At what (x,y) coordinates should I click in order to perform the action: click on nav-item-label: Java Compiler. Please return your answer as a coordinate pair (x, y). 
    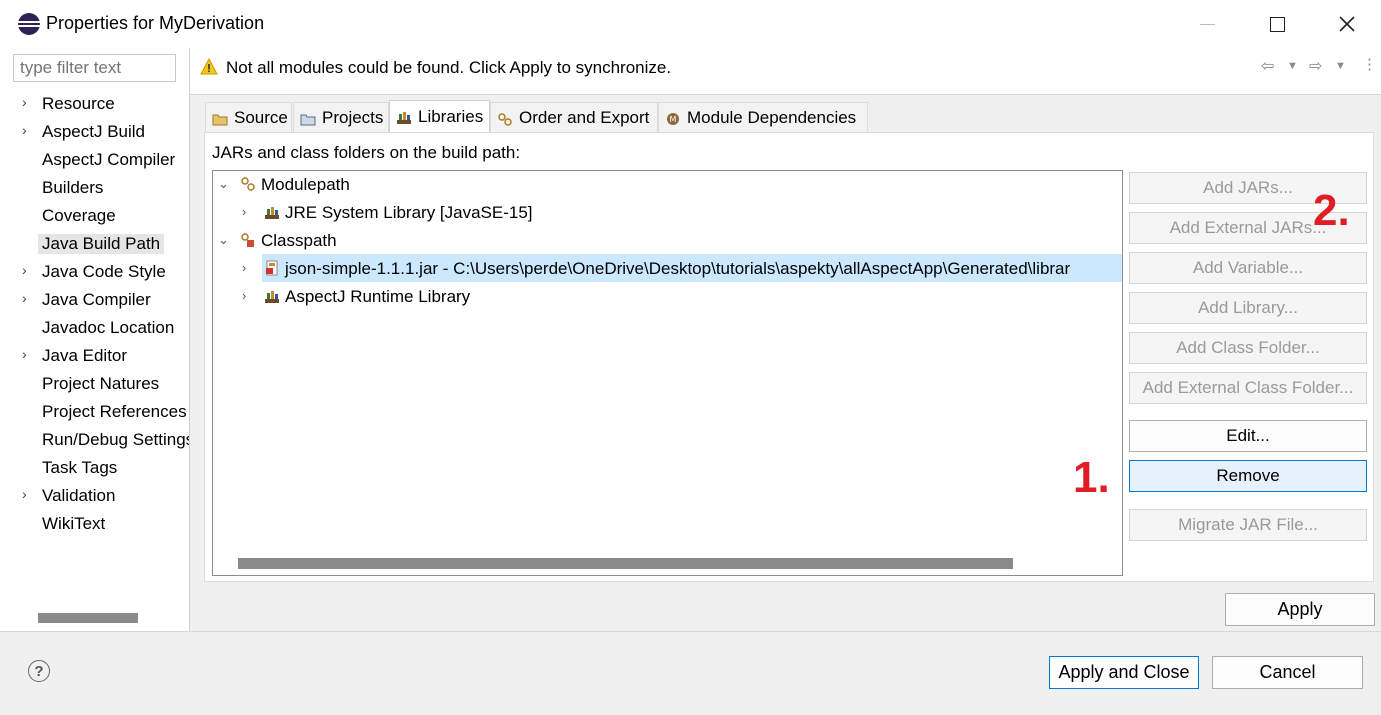
    Looking at the image, I should click on (96, 299).